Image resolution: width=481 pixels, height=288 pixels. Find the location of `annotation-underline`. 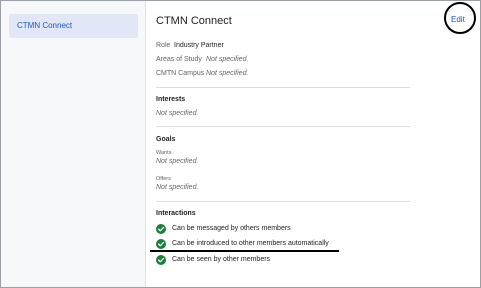

annotation-underline is located at coordinates (244, 251).